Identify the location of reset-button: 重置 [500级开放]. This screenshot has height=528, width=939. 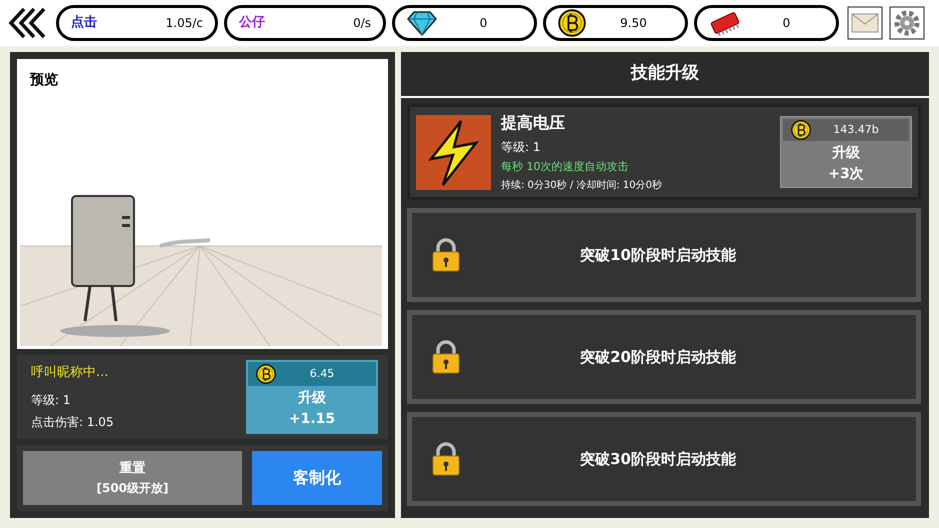
(132, 478).